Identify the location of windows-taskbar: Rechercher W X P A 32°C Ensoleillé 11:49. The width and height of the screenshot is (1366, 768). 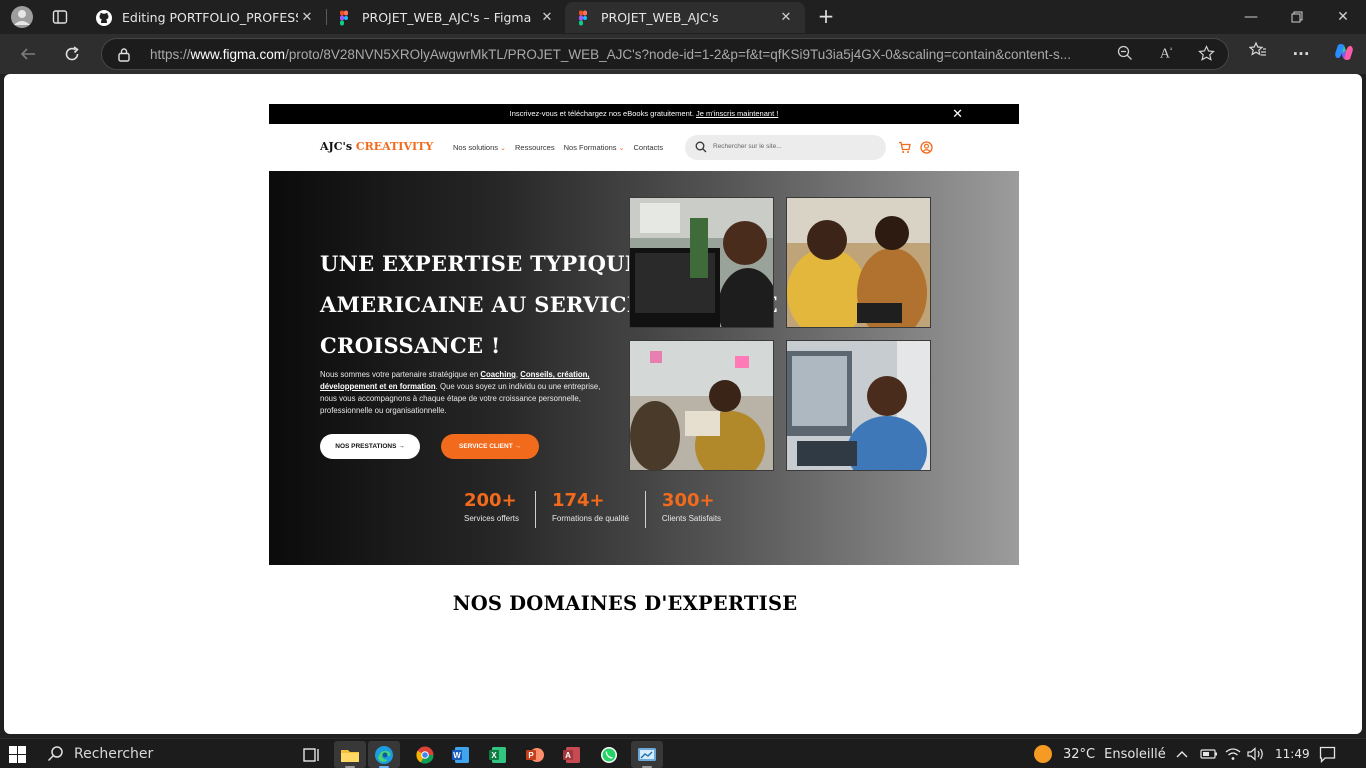
(683, 753).